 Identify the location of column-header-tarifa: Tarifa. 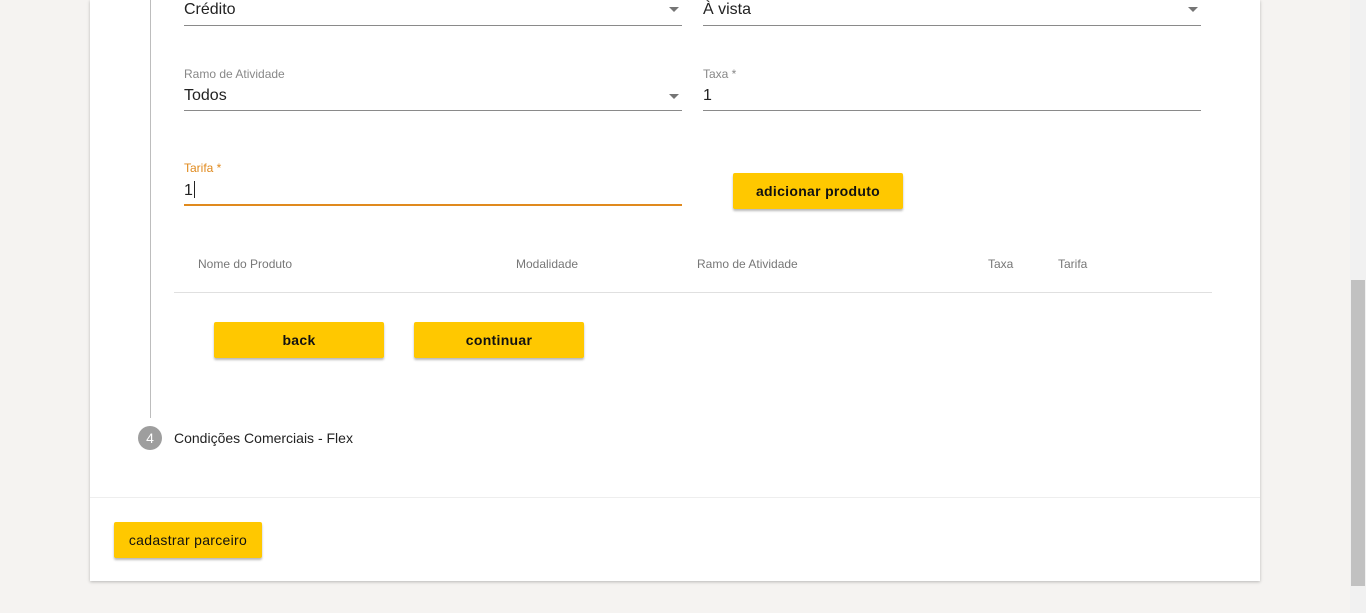
(1073, 264).